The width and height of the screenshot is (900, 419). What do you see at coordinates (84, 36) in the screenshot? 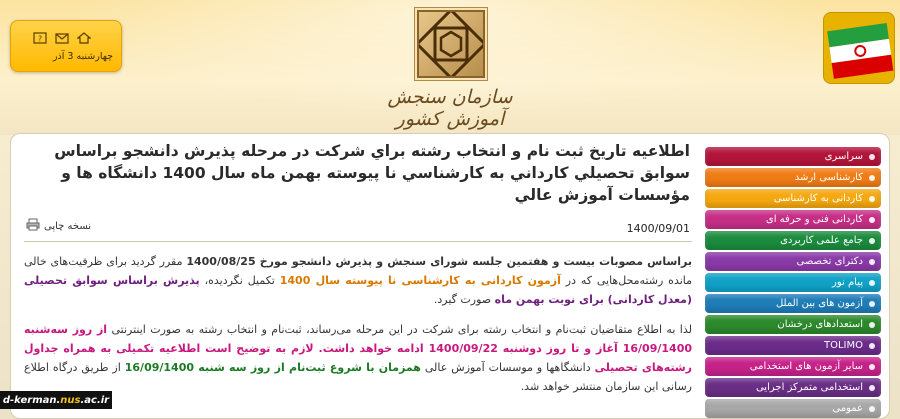
I see `home-icon` at bounding box center [84, 36].